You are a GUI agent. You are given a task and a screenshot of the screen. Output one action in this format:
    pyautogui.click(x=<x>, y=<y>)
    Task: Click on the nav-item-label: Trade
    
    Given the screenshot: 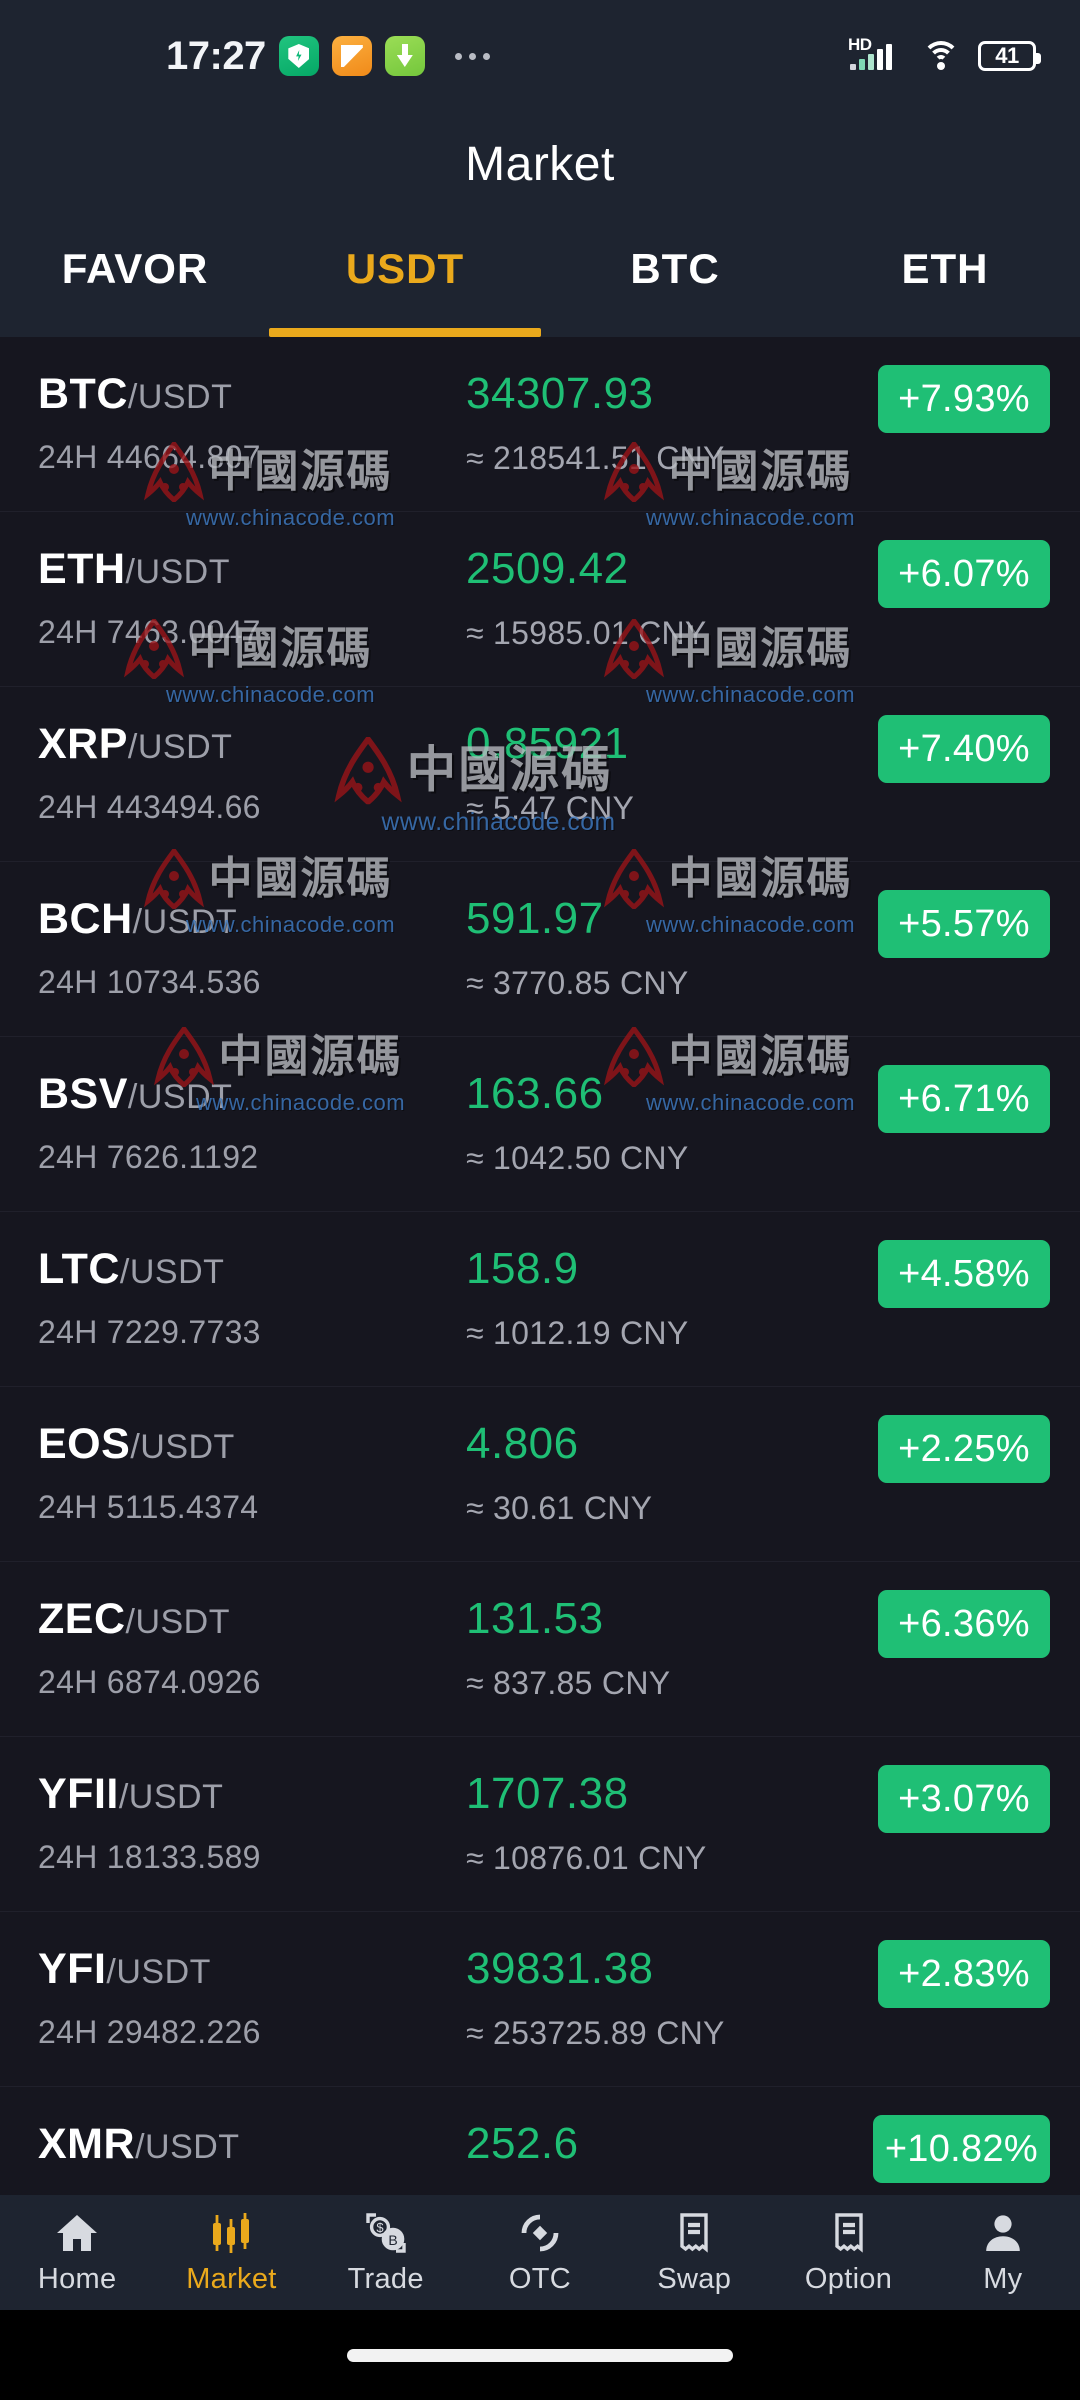 What is the action you would take?
    pyautogui.click(x=385, y=2279)
    